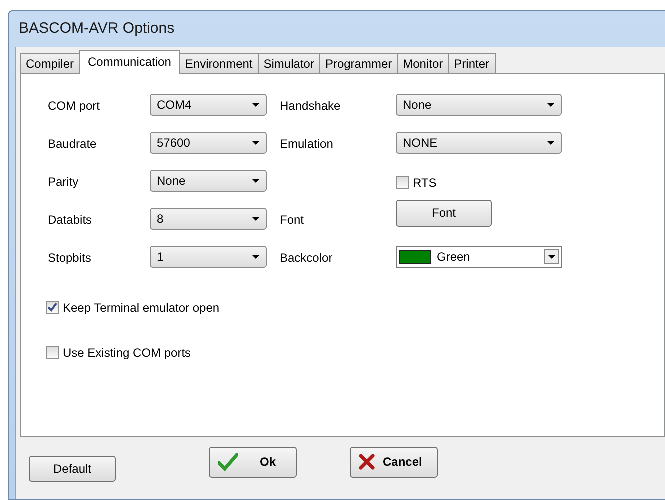  Describe the element at coordinates (70, 220) in the screenshot. I see `field-label: Databits` at that location.